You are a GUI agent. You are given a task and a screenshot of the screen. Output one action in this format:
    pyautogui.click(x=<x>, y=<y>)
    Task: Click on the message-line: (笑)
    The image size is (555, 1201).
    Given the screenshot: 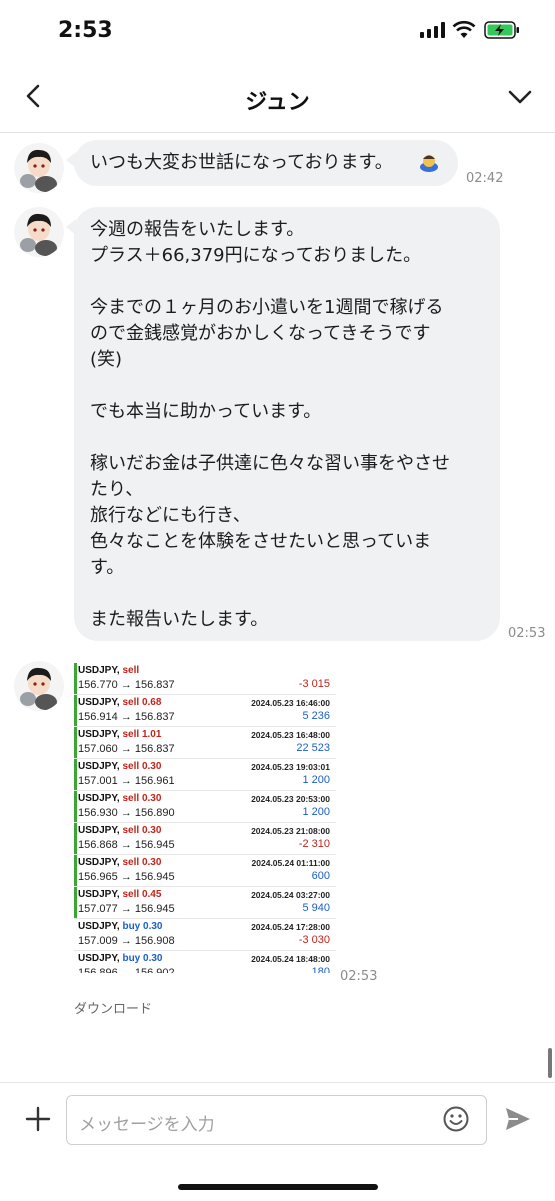 What is the action you would take?
    pyautogui.click(x=106, y=359)
    